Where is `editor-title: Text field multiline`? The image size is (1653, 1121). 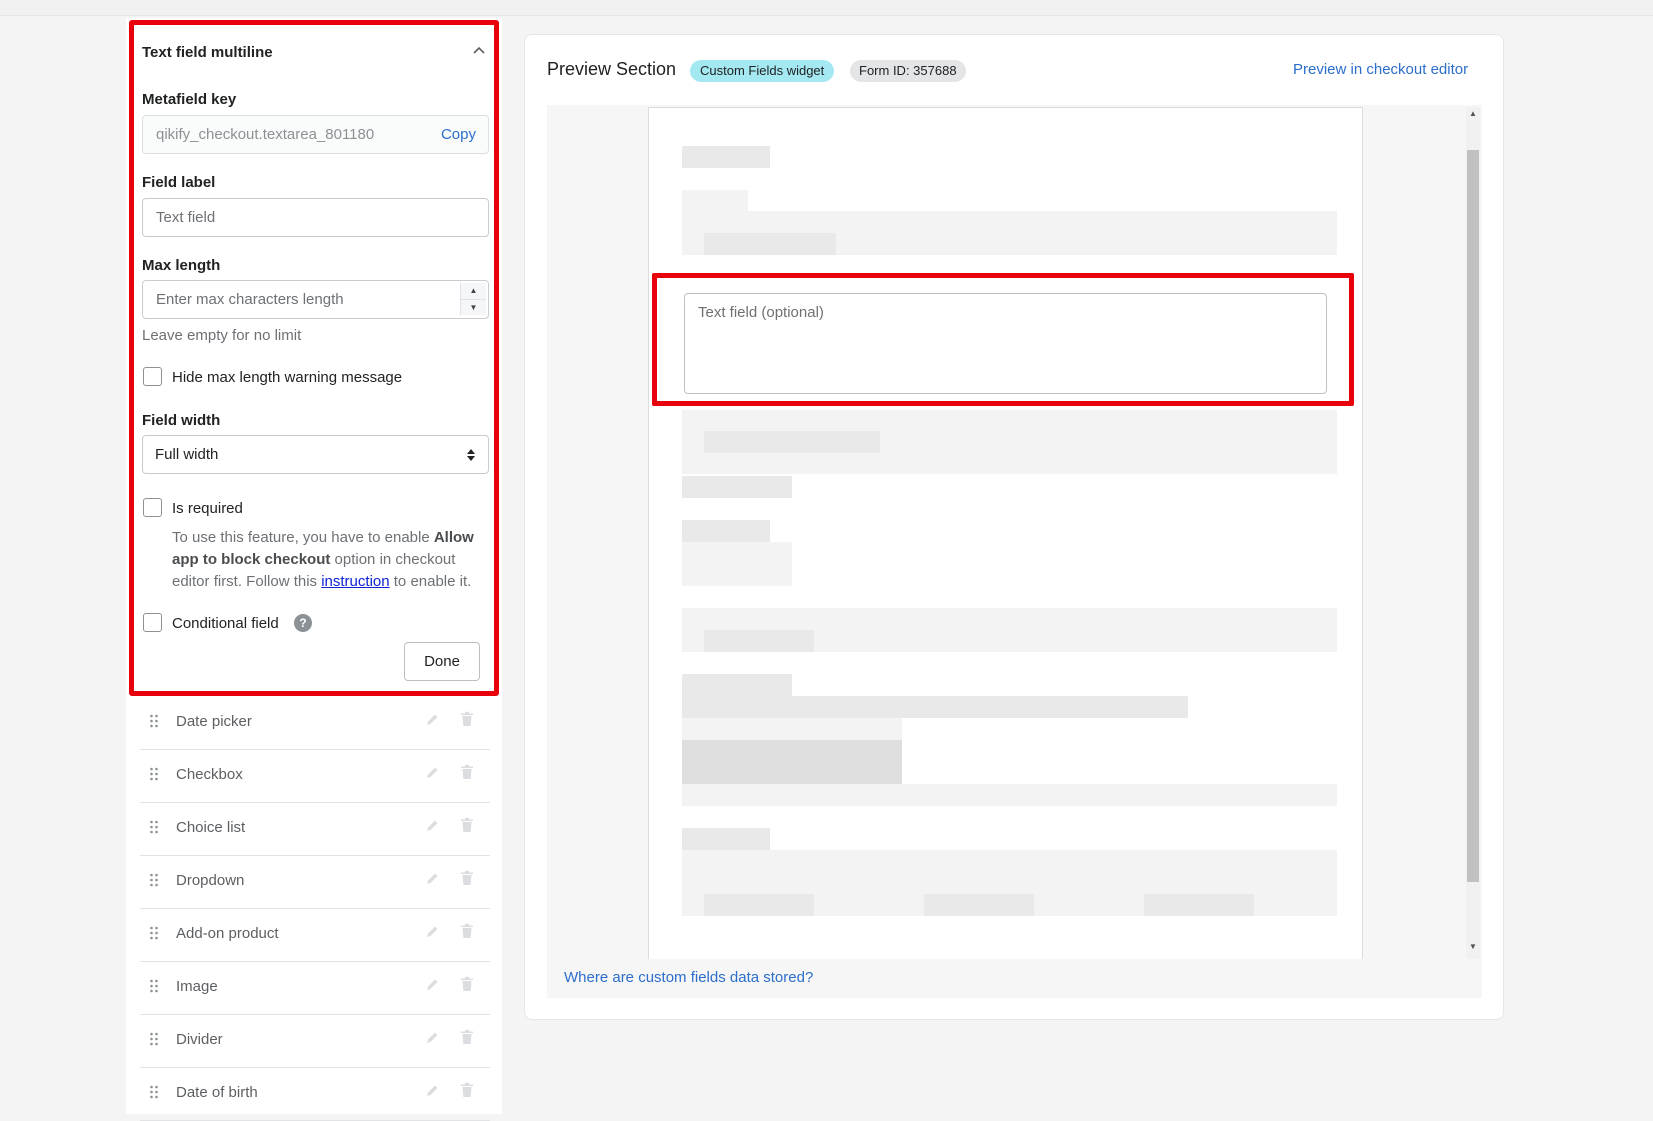 editor-title: Text field multiline is located at coordinates (207, 52).